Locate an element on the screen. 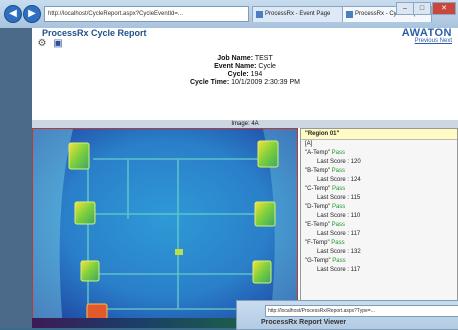  tab-event-page: ProcessRx - Event Page is located at coordinates (302, 14).